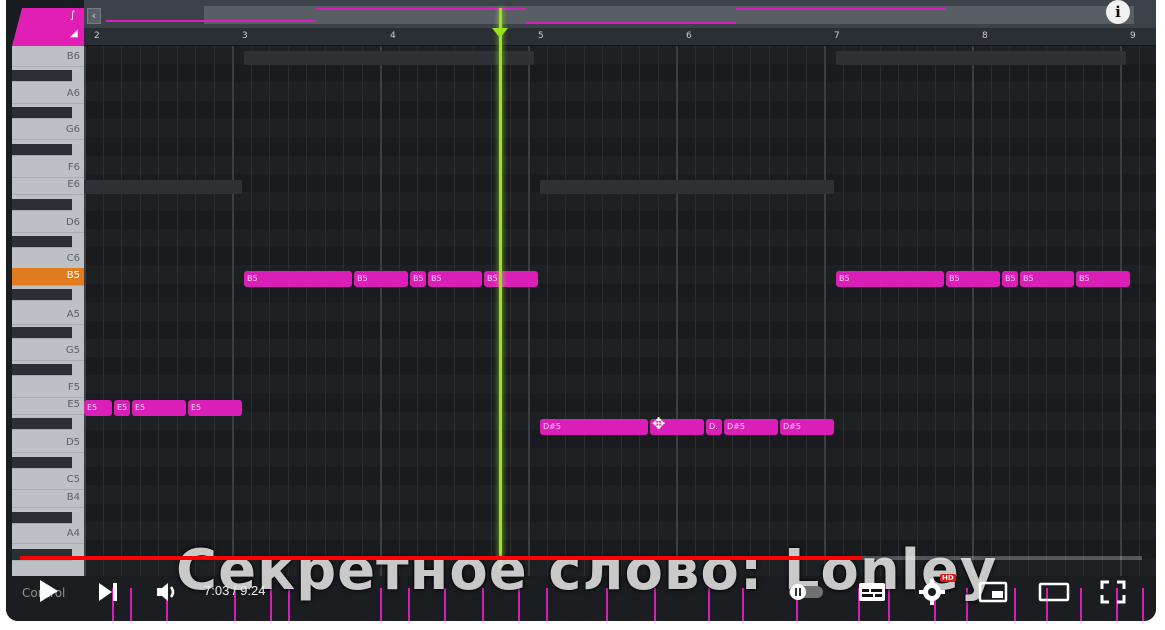 The image size is (1165, 630). I want to click on autoplay-icon, so click(806, 592).